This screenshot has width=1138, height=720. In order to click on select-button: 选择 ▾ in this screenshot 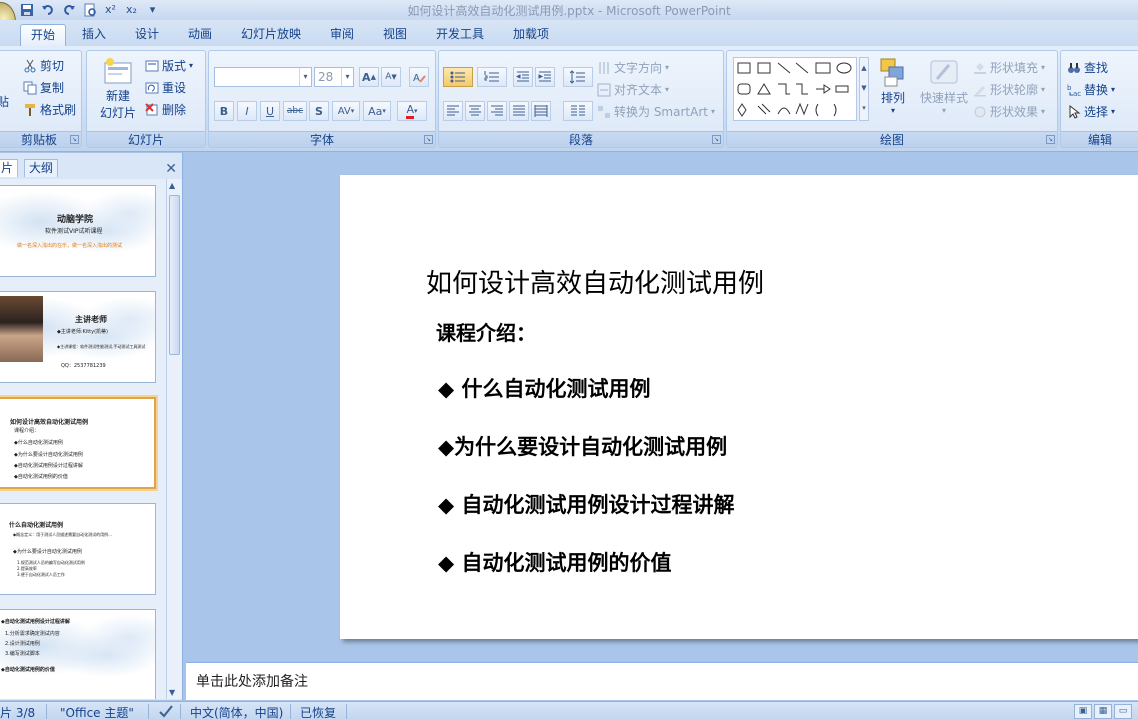, I will do `click(1091, 111)`.